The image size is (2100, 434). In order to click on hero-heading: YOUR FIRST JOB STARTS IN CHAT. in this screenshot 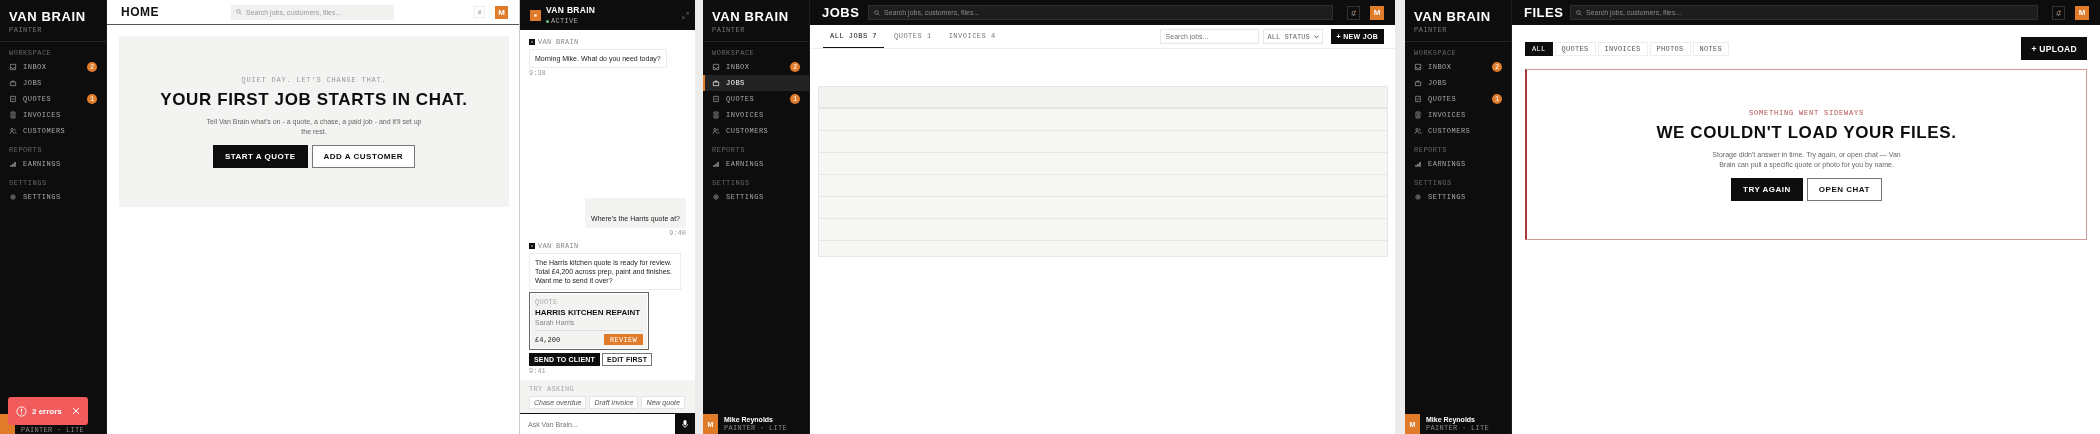, I will do `click(314, 99)`.